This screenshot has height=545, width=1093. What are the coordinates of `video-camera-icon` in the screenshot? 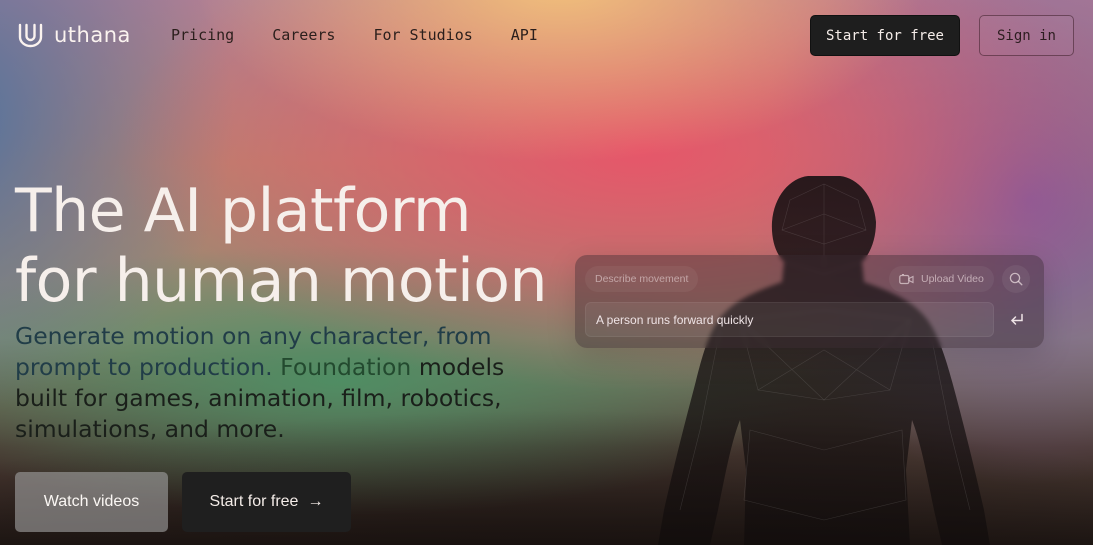 It's located at (906, 278).